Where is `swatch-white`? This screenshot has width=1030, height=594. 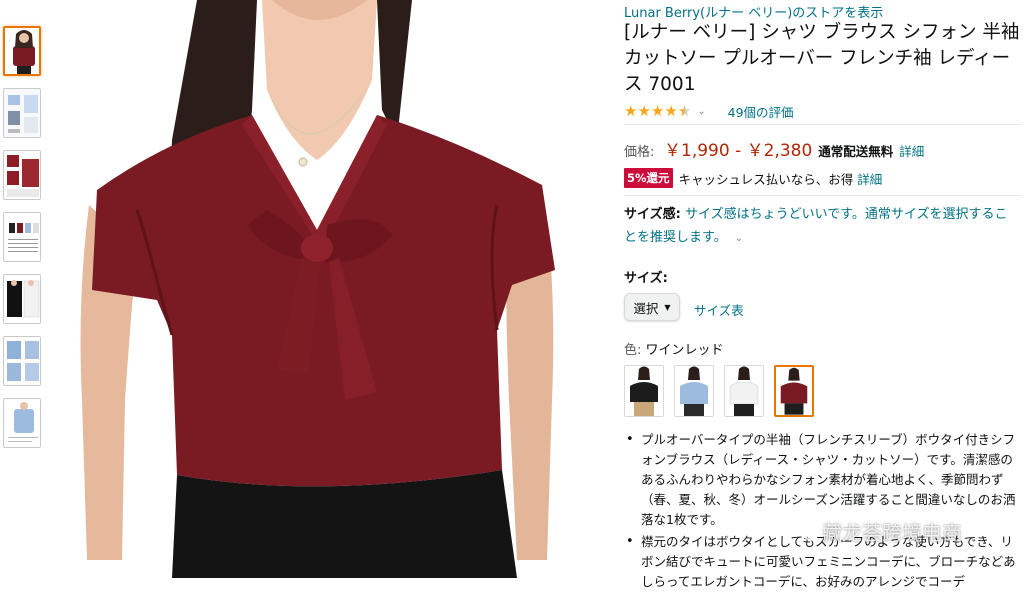
swatch-white is located at coordinates (744, 391).